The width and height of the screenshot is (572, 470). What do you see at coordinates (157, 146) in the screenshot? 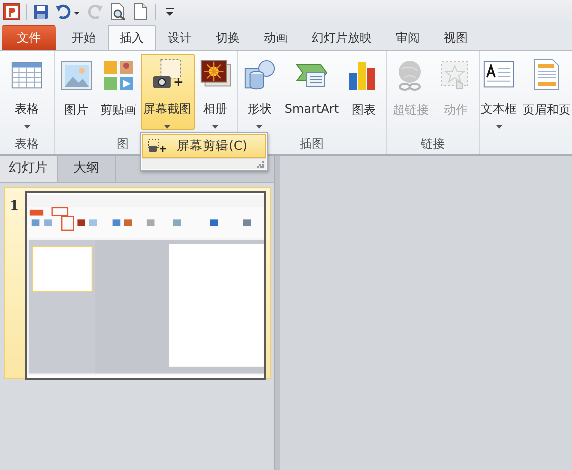
I see `screen-clip-icon` at bounding box center [157, 146].